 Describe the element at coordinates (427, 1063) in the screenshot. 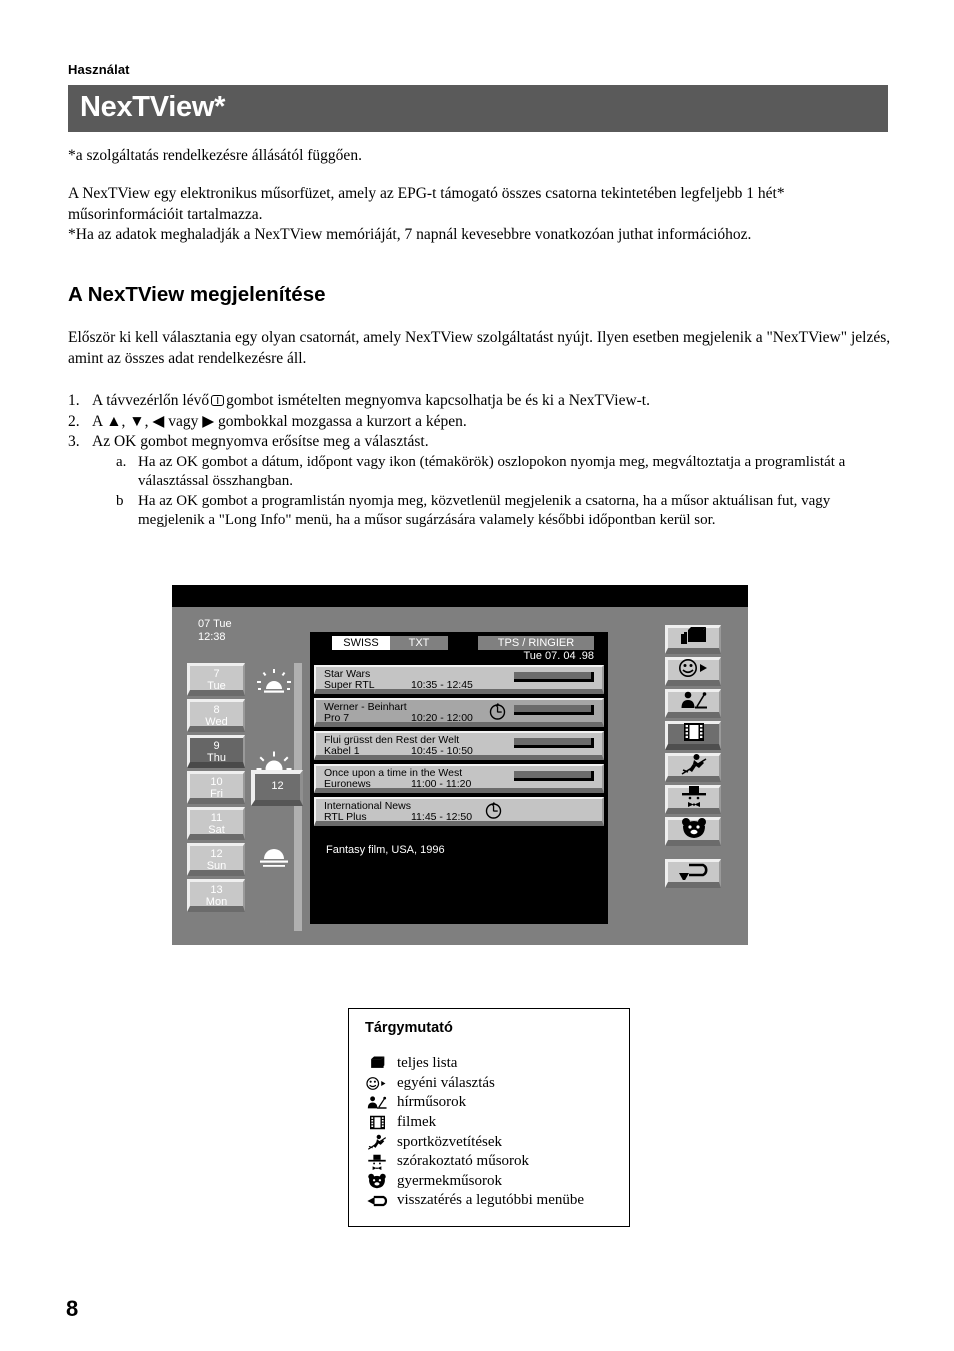

I see `legend-label: teljes lista` at that location.